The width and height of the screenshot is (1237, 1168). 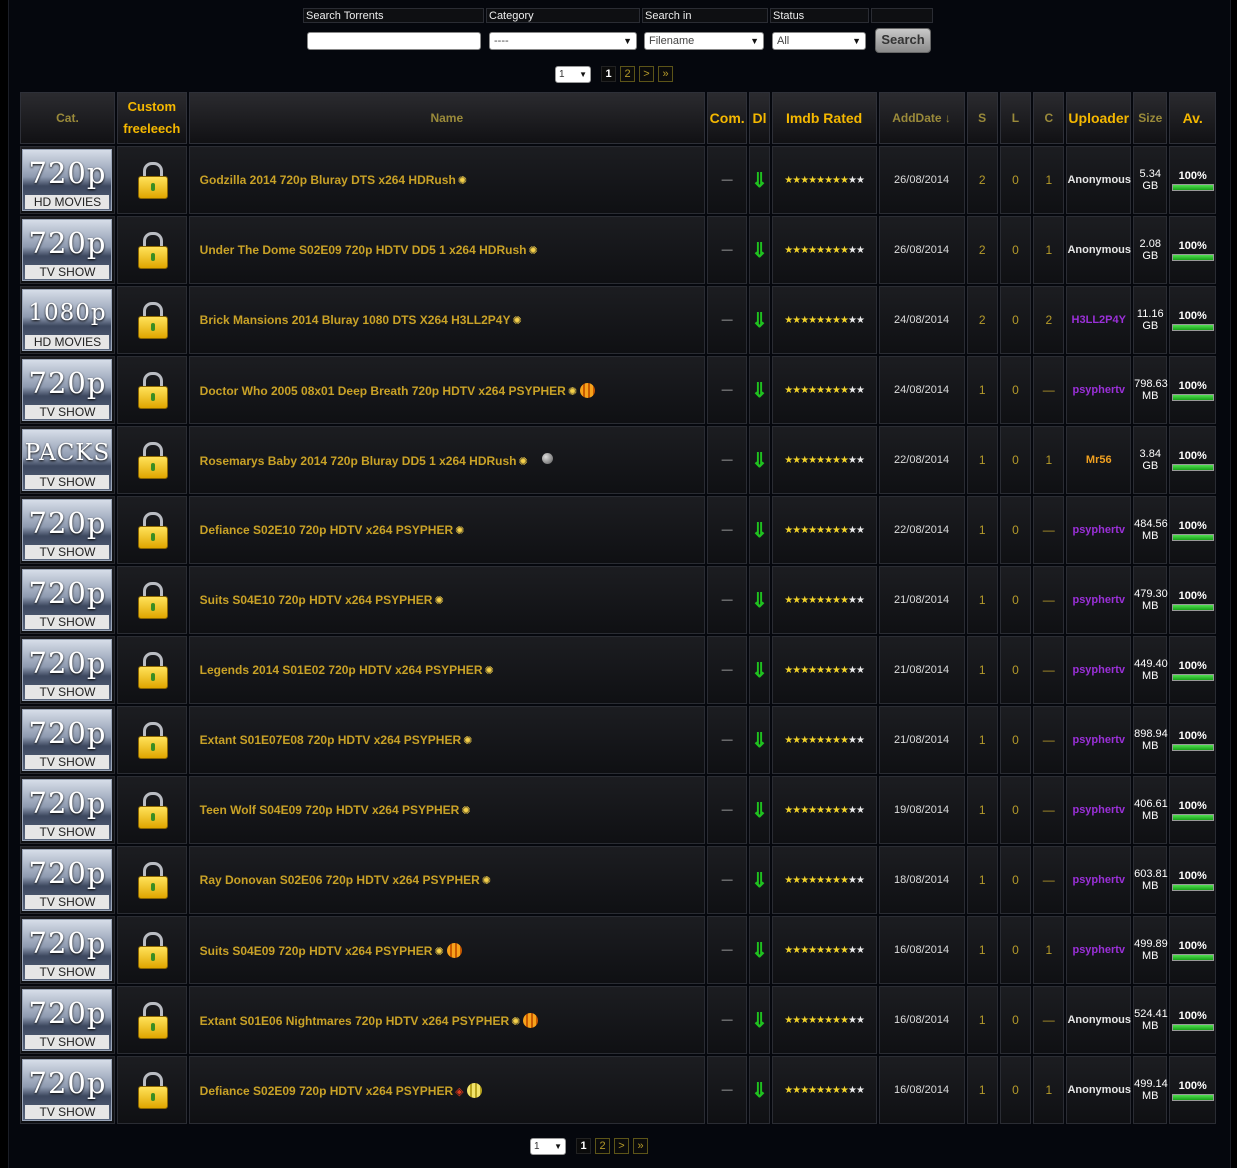 I want to click on uploader-name: H3LL2P4Y, so click(x=1099, y=320).